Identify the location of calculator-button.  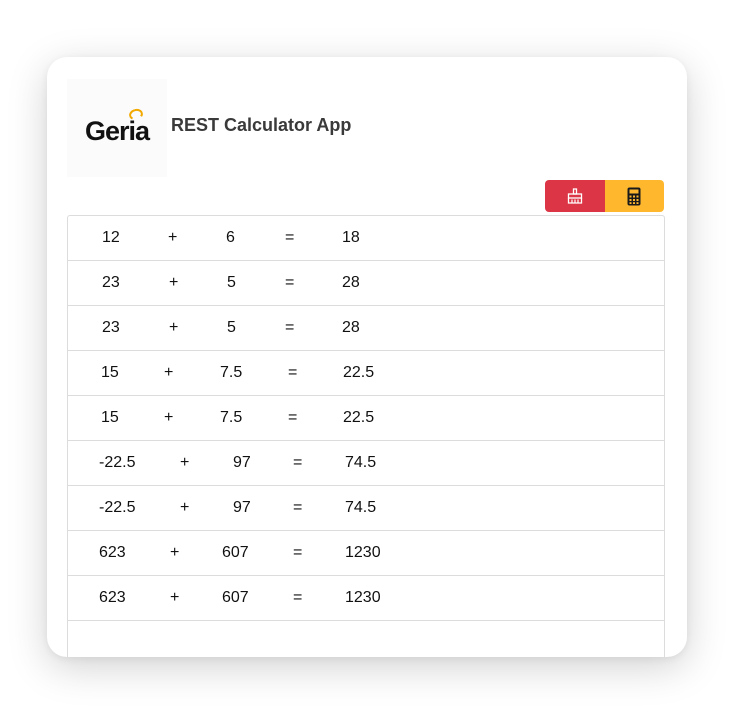
(634, 196).